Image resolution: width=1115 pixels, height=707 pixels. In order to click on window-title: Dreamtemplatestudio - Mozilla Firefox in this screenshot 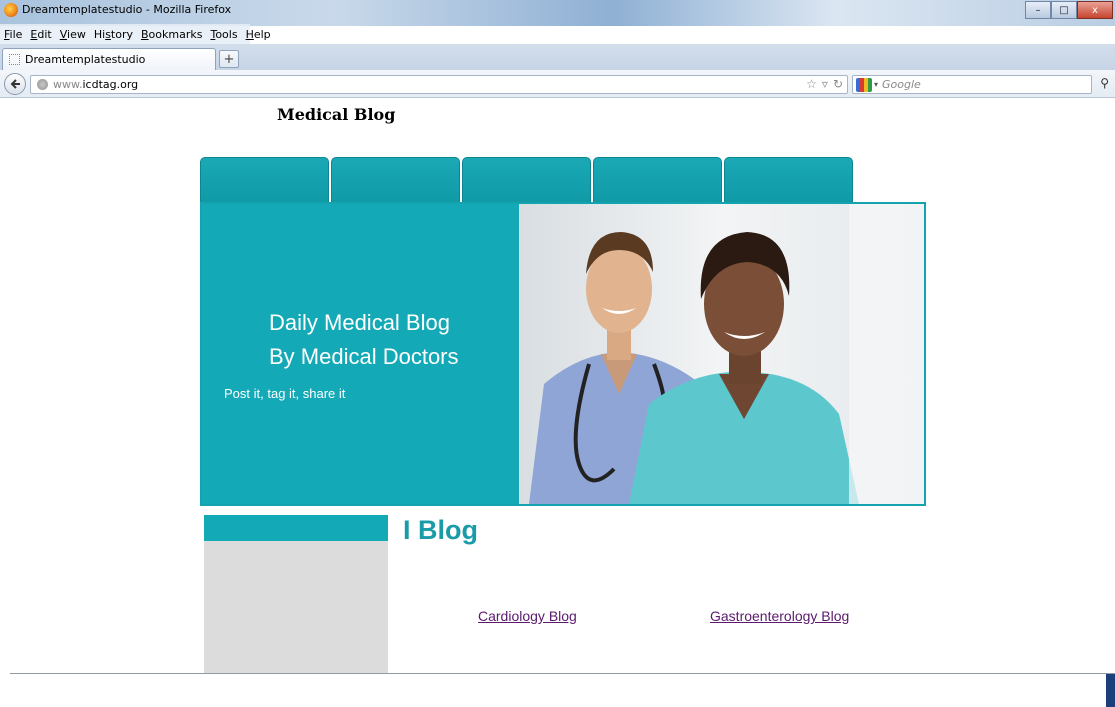, I will do `click(127, 9)`.